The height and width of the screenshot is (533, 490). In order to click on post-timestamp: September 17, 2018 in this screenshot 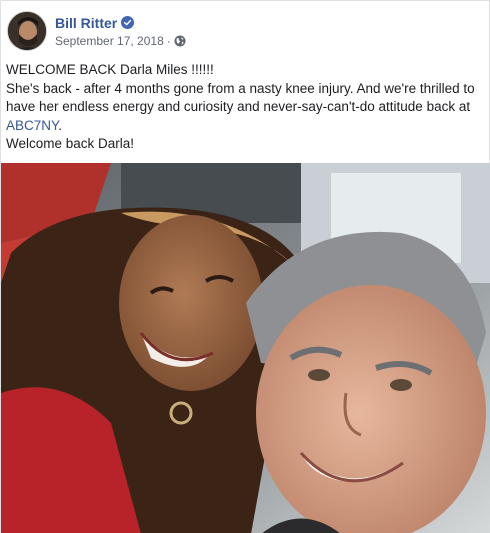, I will do `click(109, 41)`.